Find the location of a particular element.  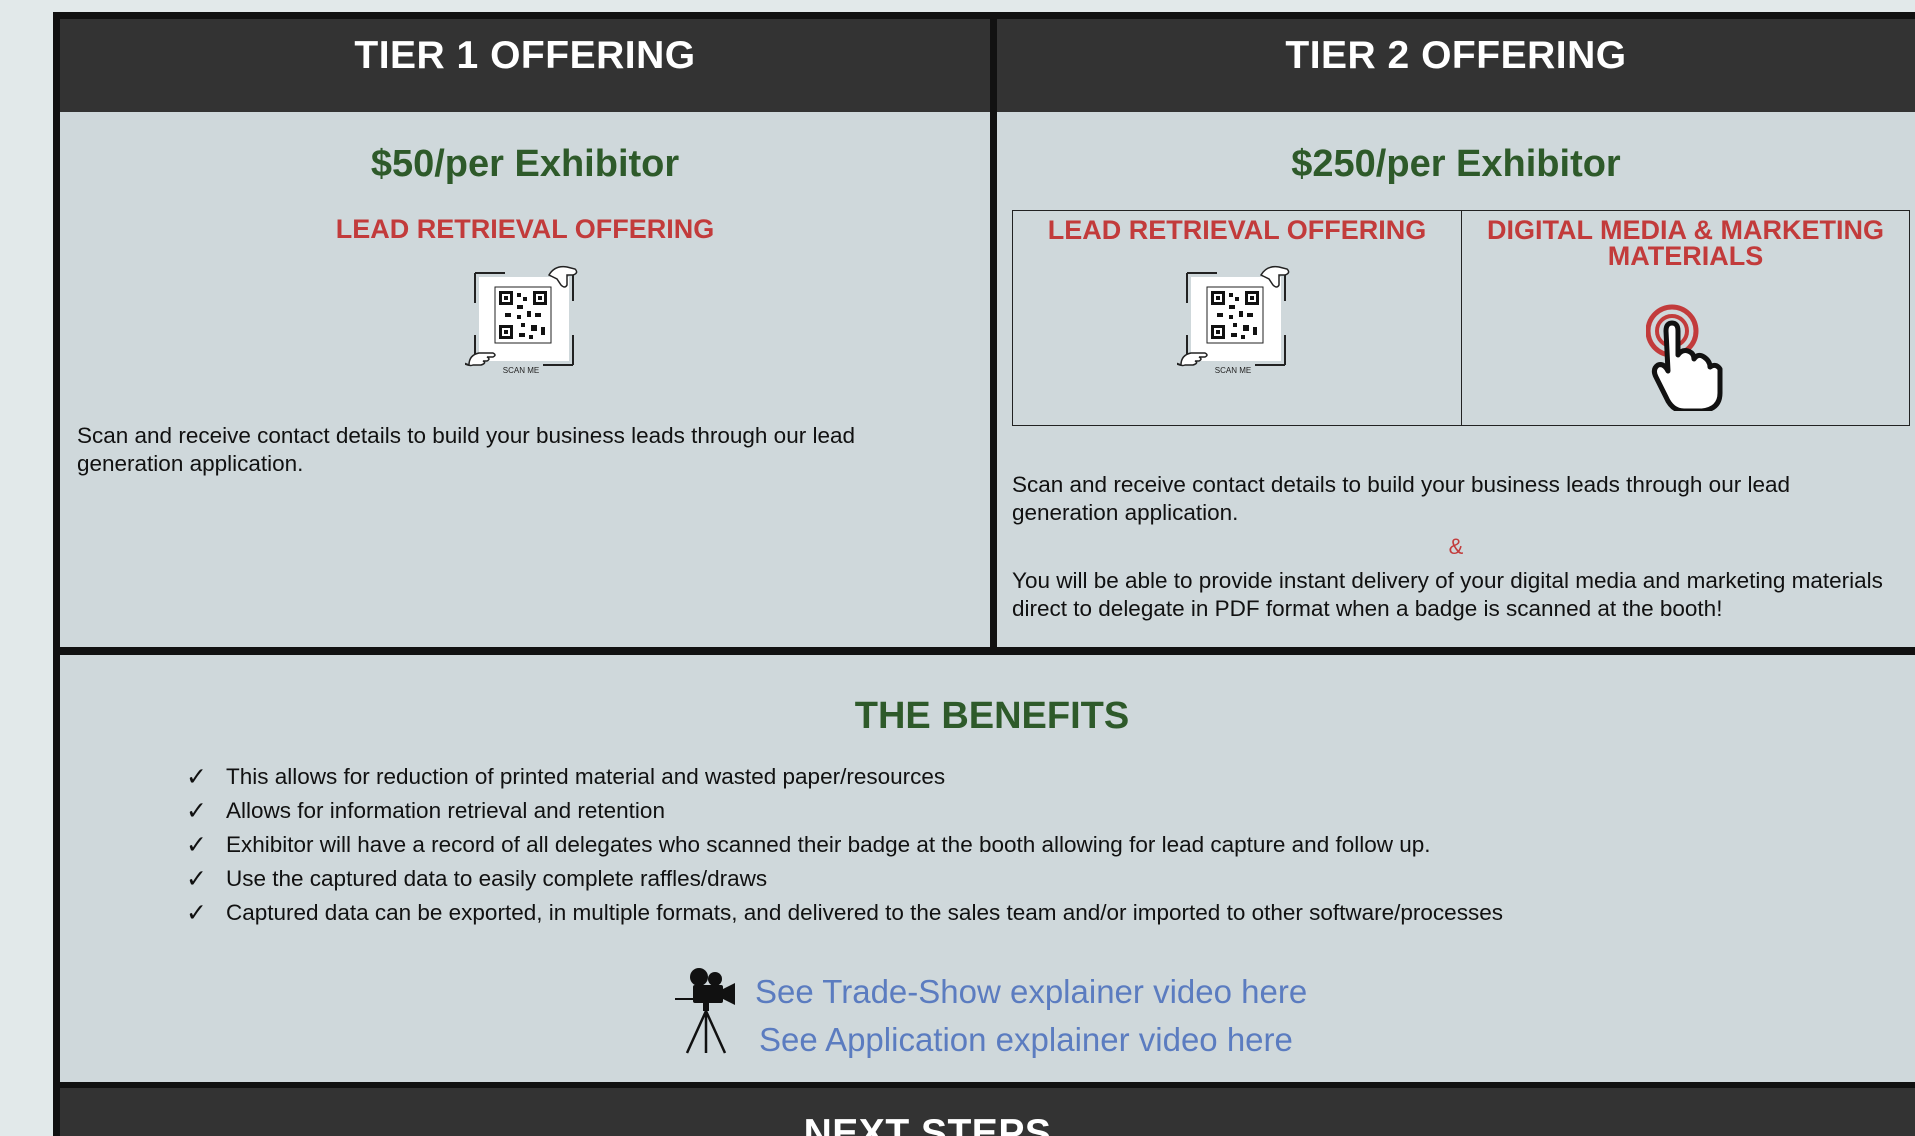

tier2-header-text: TIER 2 OFFERING is located at coordinates (1456, 55).